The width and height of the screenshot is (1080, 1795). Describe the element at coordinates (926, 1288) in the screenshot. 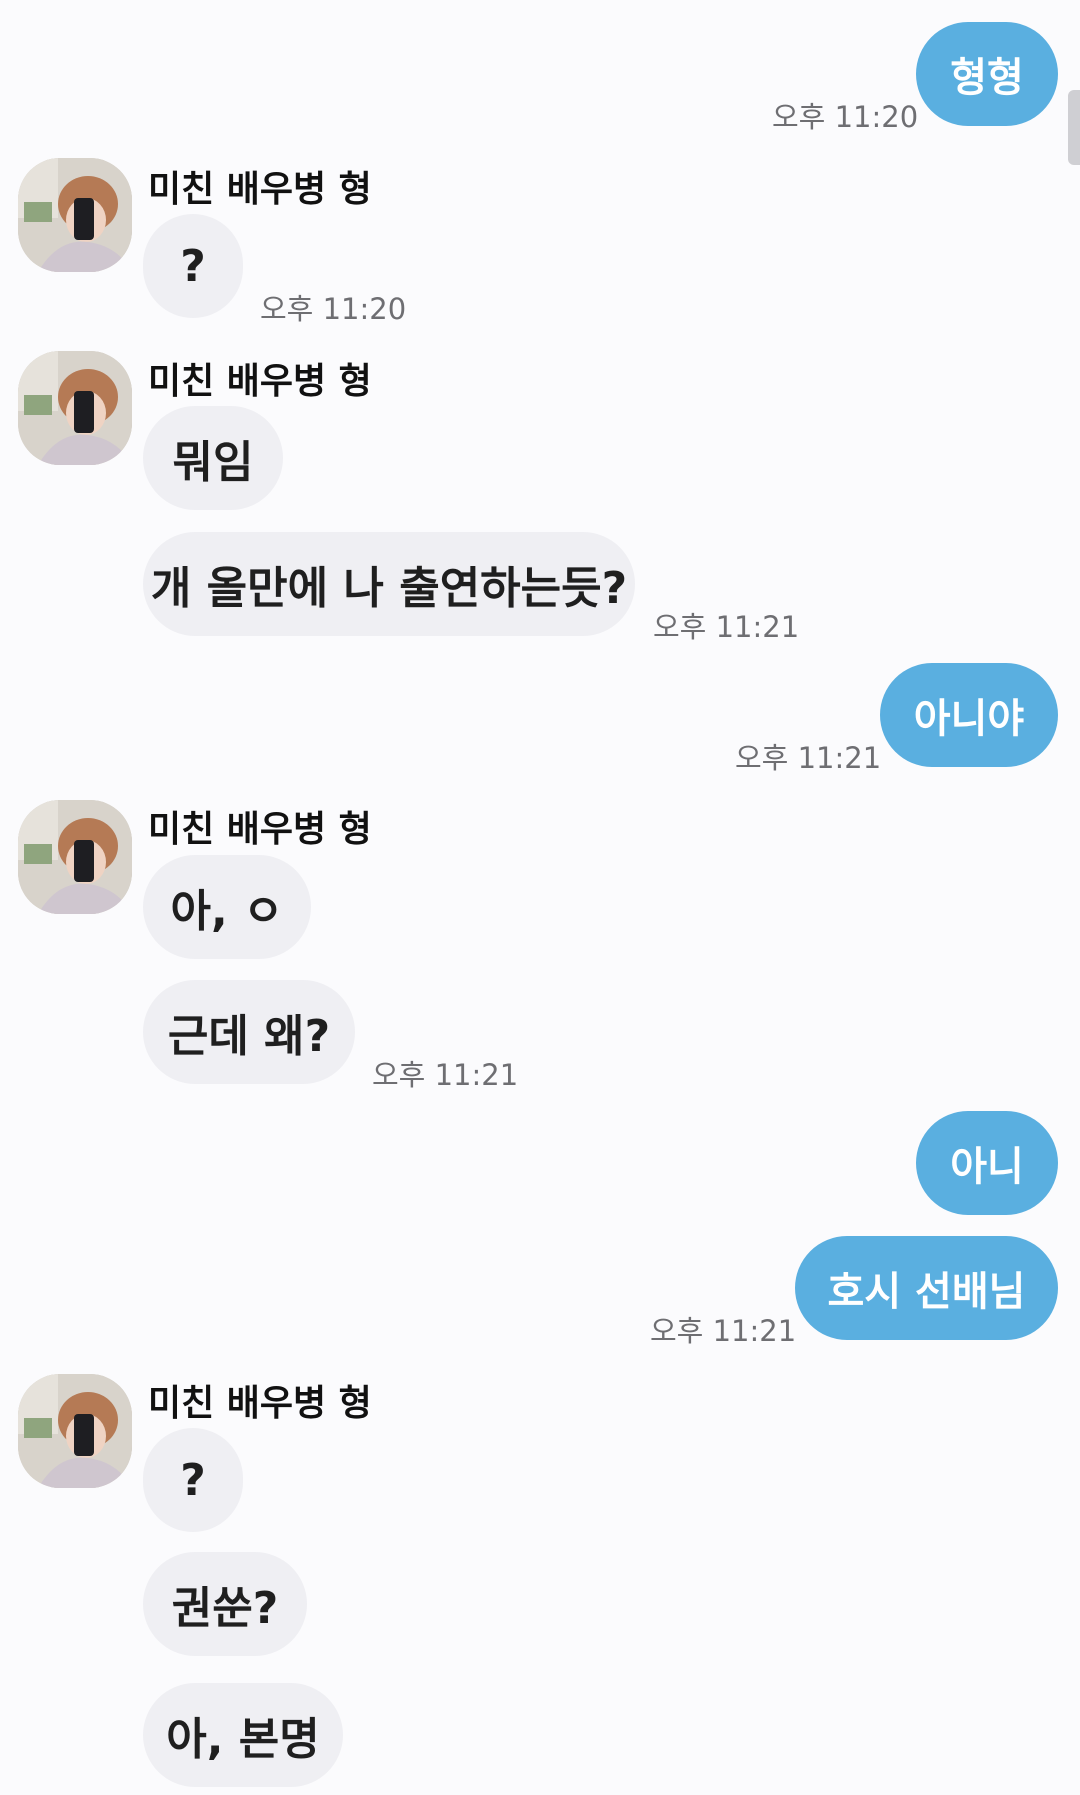

I see `outgoing-message-bubble: 호시 선배님` at that location.